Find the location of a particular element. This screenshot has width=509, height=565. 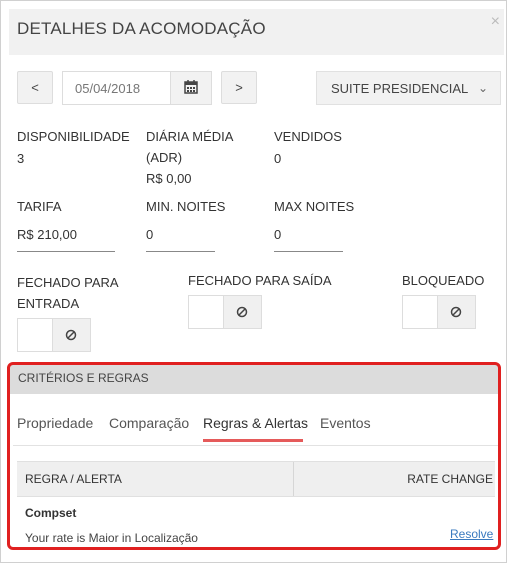

max-nights-value: 0 is located at coordinates (278, 234).